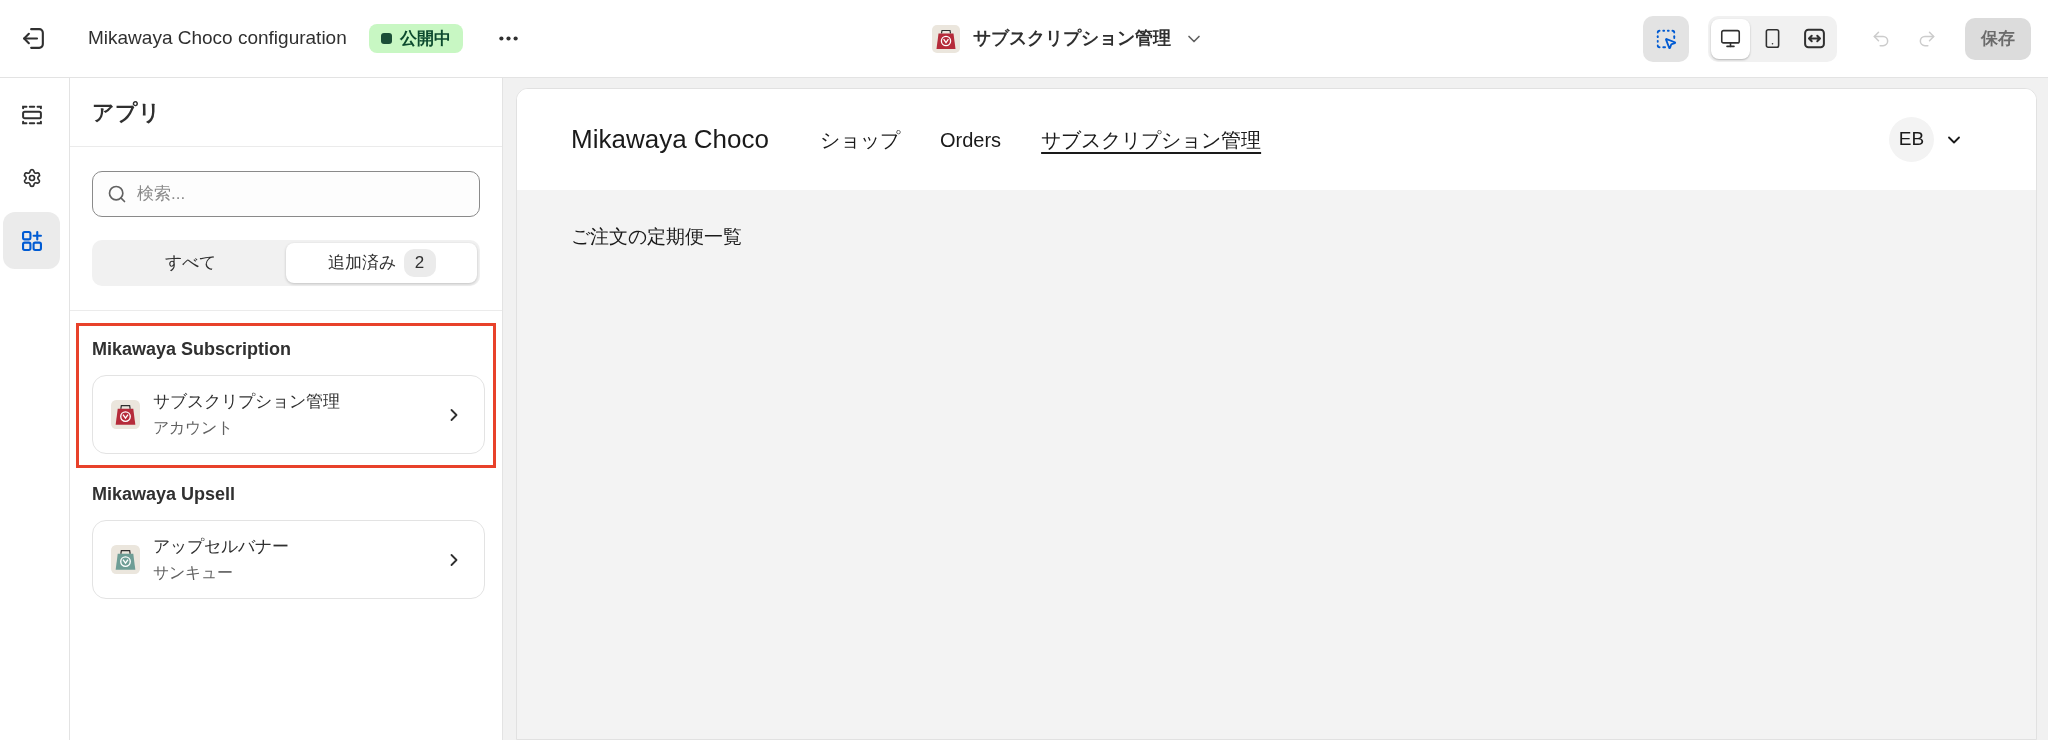 Image resolution: width=2048 pixels, height=740 pixels. Describe the element at coordinates (221, 546) in the screenshot. I see `app-block-title: アップセルバナー` at that location.